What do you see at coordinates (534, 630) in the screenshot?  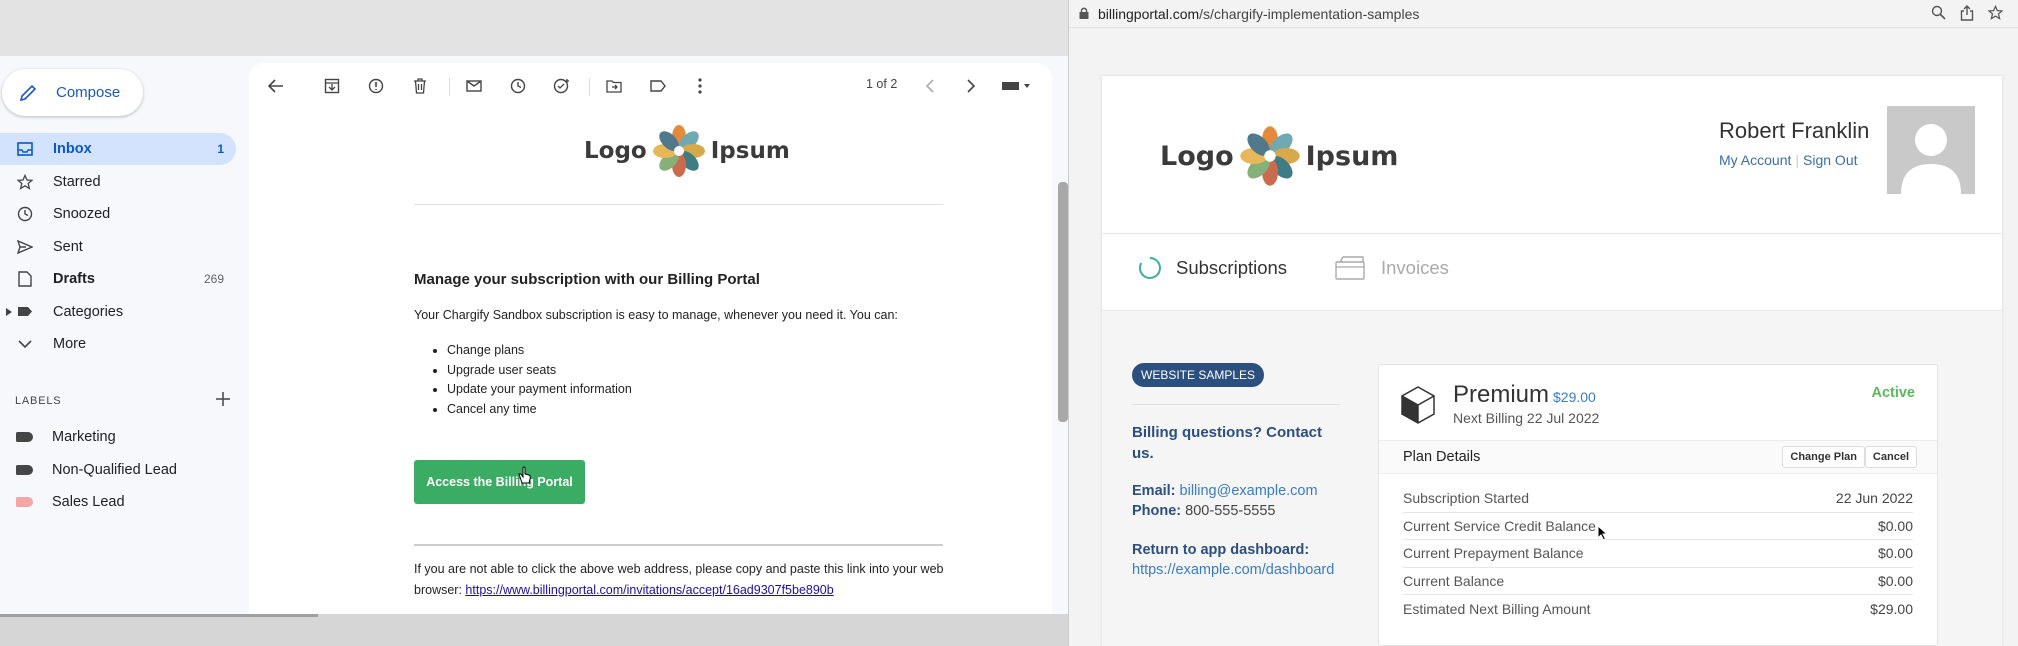 I see `horizontal-scrollbar` at bounding box center [534, 630].